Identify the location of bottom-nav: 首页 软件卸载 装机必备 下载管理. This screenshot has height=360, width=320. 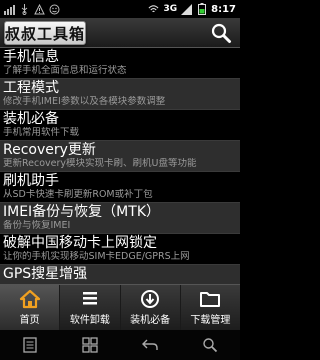
(120, 307).